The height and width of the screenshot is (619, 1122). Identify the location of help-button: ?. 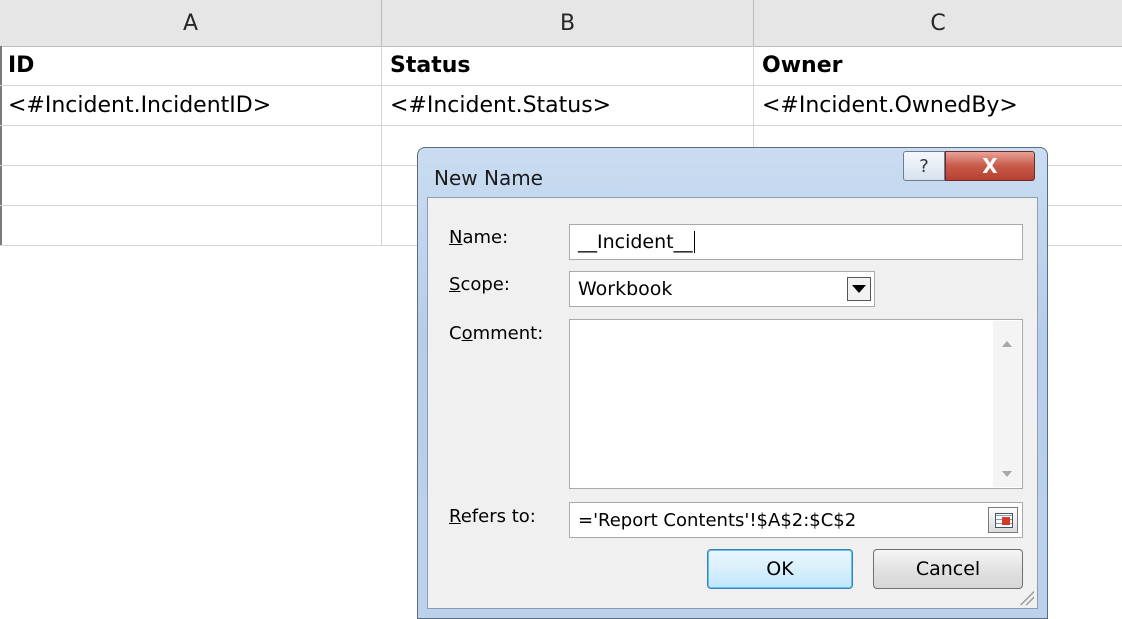
(924, 166).